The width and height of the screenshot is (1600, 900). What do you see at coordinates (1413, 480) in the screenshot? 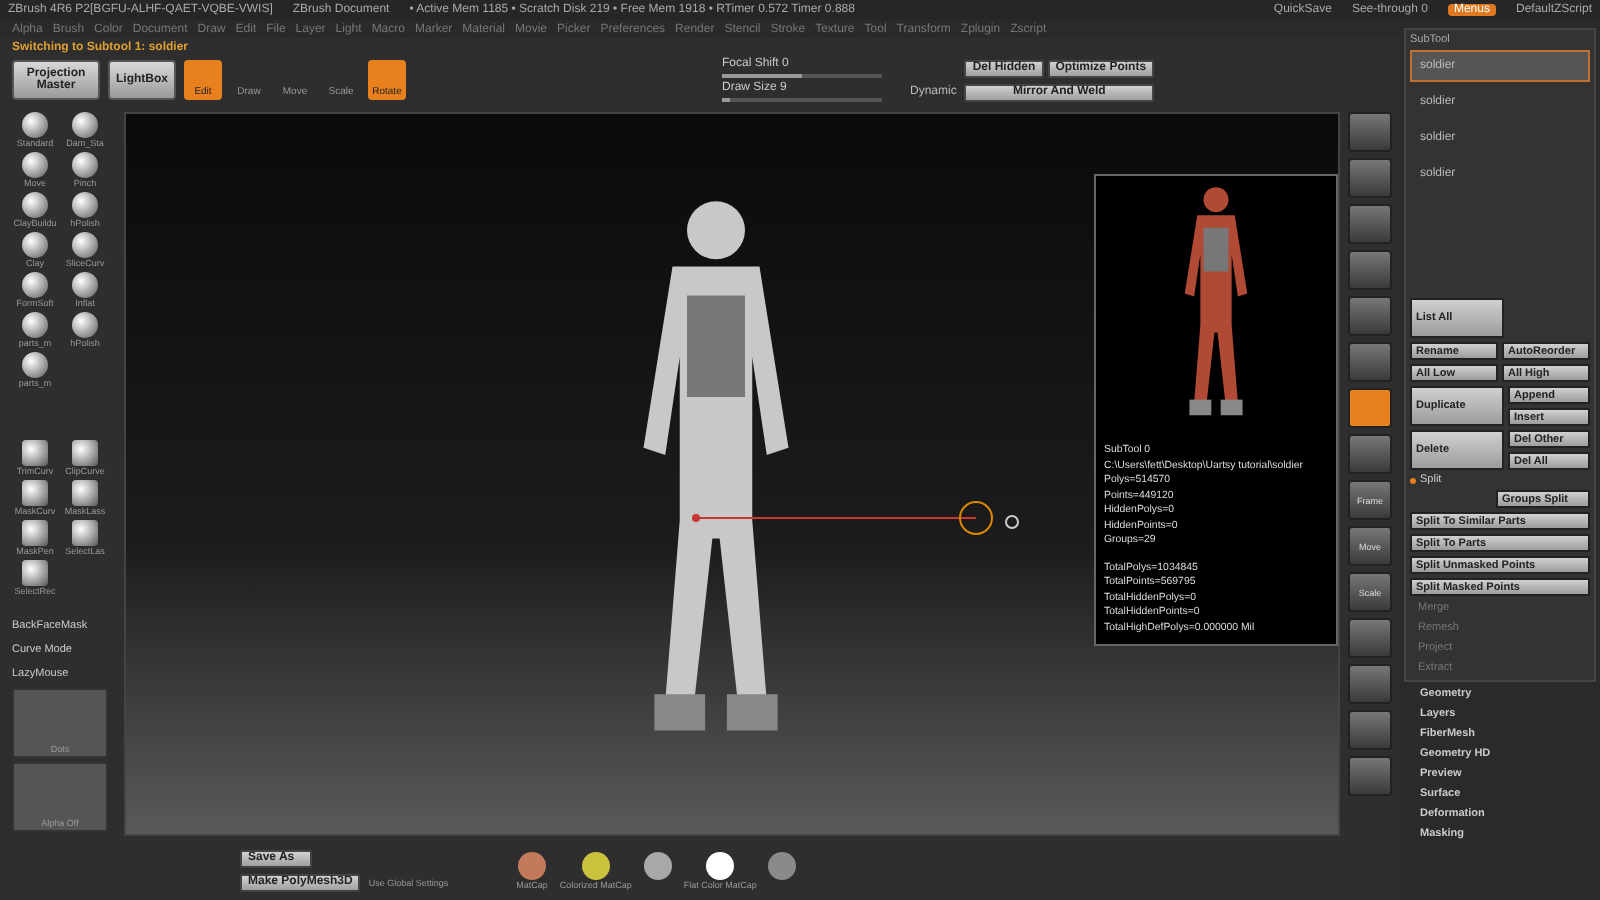
I see `section-dot` at bounding box center [1413, 480].